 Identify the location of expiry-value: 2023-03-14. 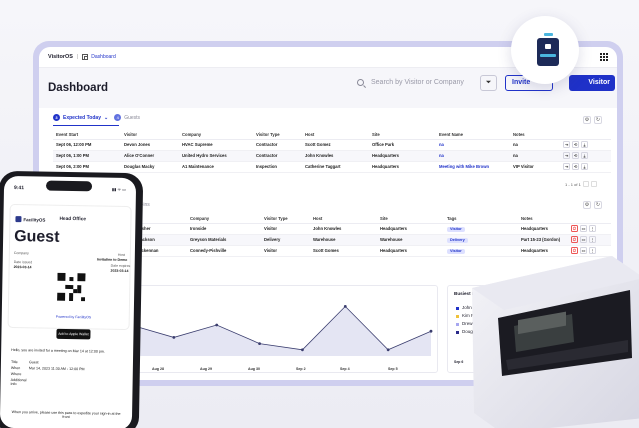
(119, 271).